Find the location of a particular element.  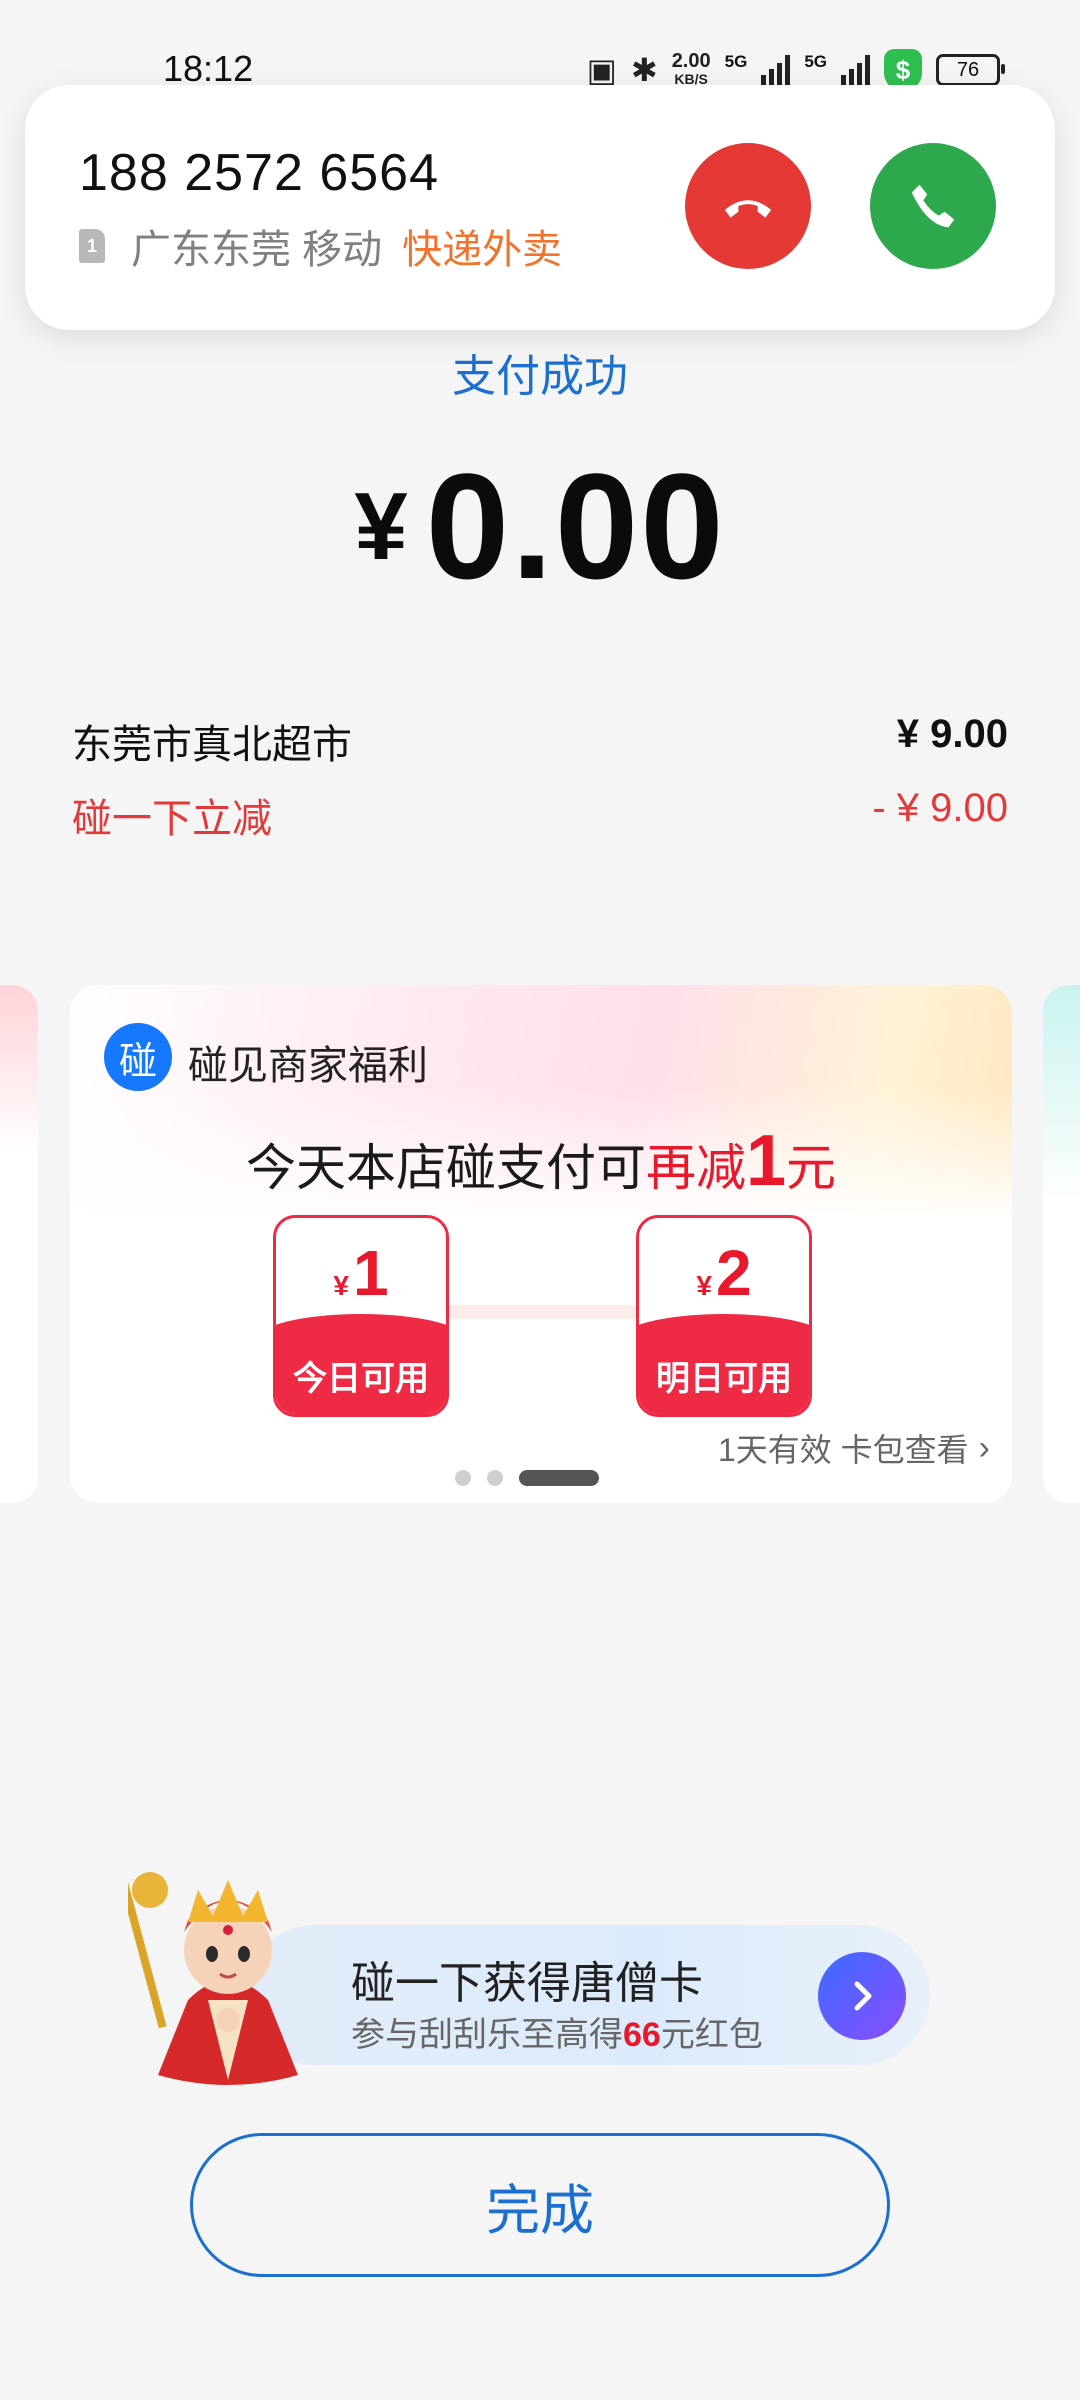

phone-hangup-icon is located at coordinates (748, 209).